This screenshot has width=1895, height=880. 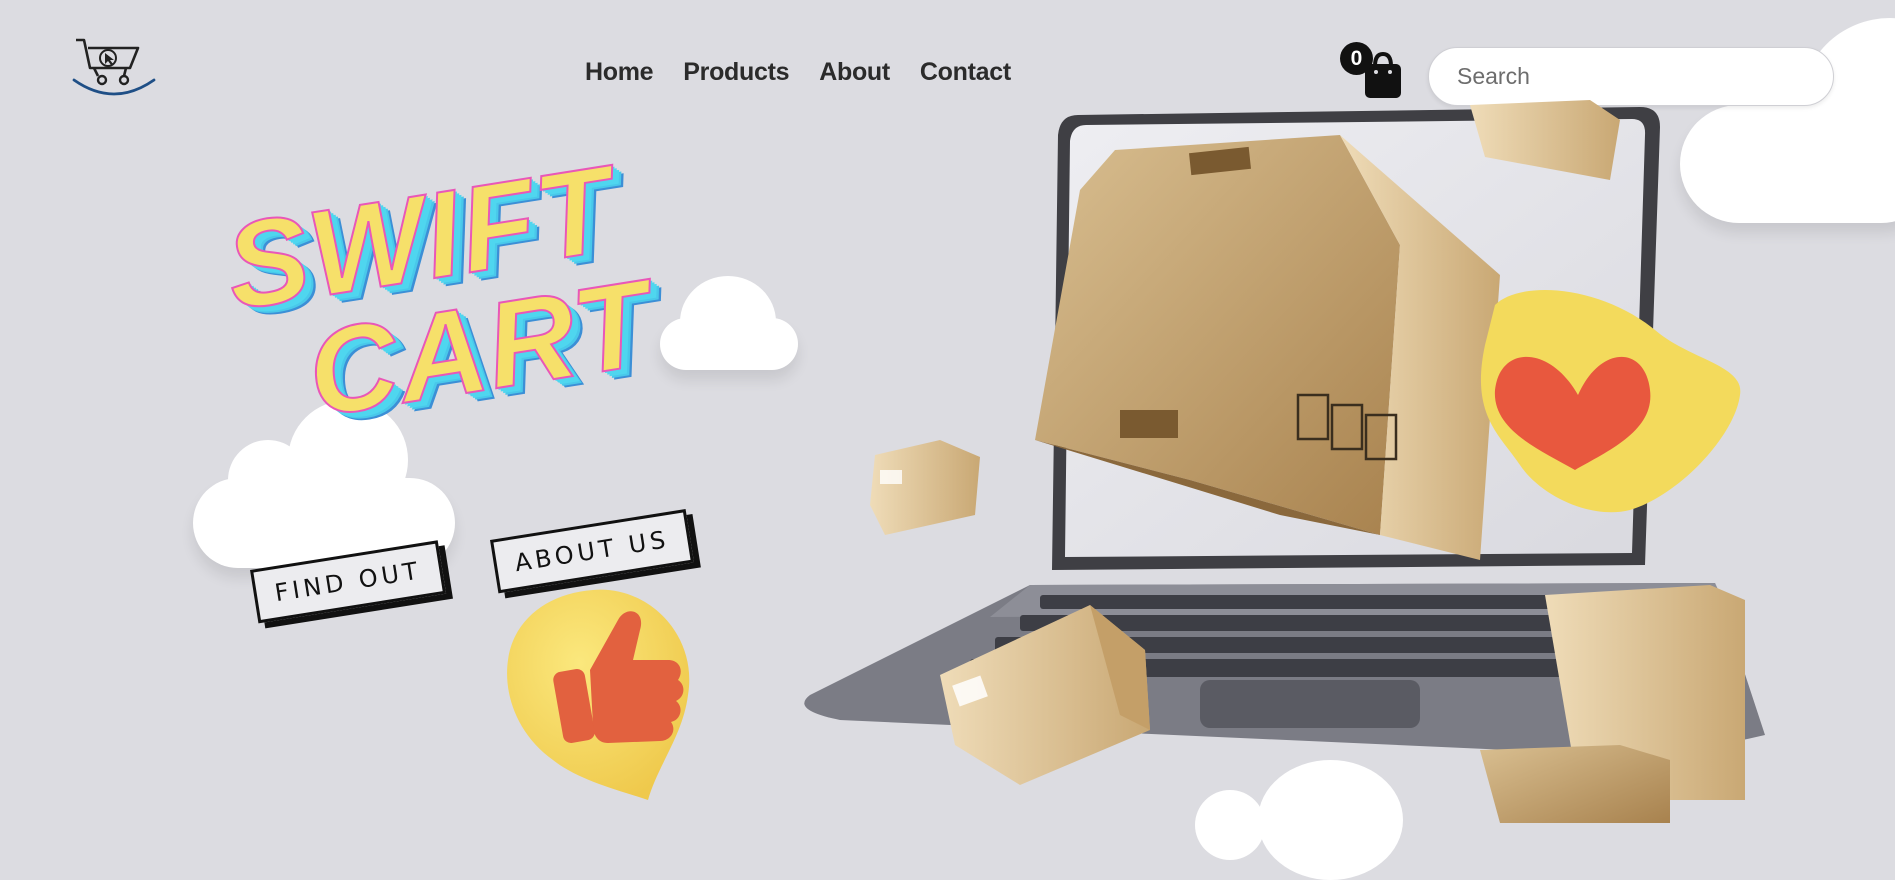 What do you see at coordinates (1356, 58) in the screenshot?
I see `cart-count-badge: 0` at bounding box center [1356, 58].